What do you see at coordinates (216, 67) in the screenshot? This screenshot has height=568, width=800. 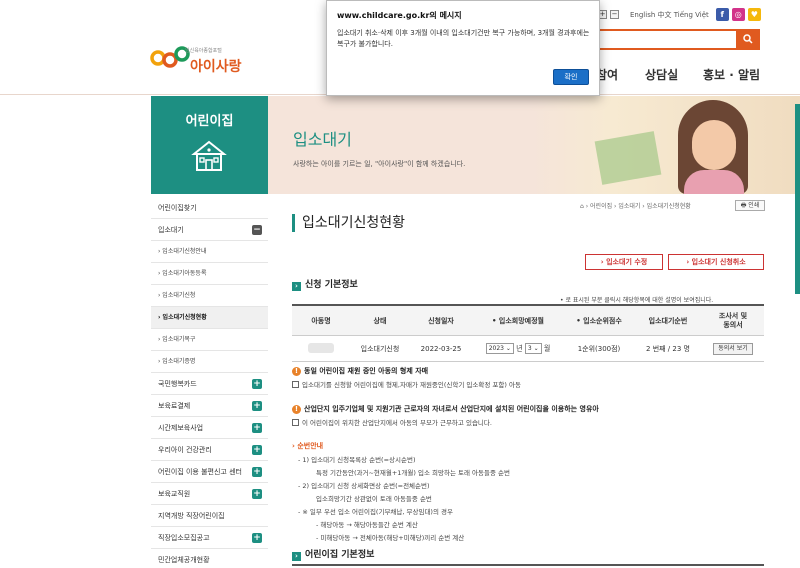 I see `logo-name: 아이사랑` at bounding box center [216, 67].